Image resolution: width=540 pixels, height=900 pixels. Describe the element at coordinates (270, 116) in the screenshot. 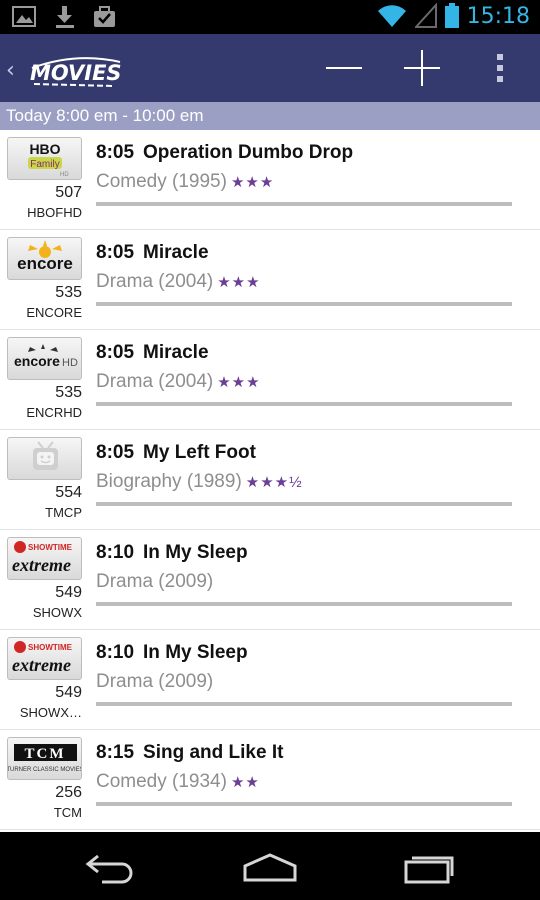

I see `time-range-header: Today 8:00 em - 10:00 em` at that location.